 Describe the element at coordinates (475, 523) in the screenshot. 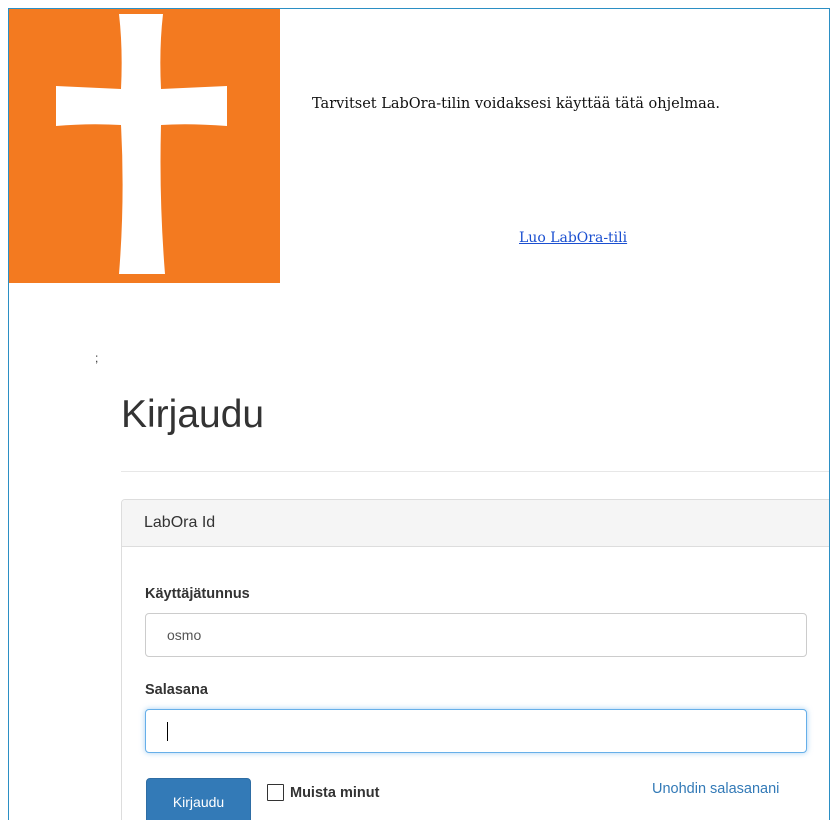

I see `panel-heading: LabOra Id` at that location.